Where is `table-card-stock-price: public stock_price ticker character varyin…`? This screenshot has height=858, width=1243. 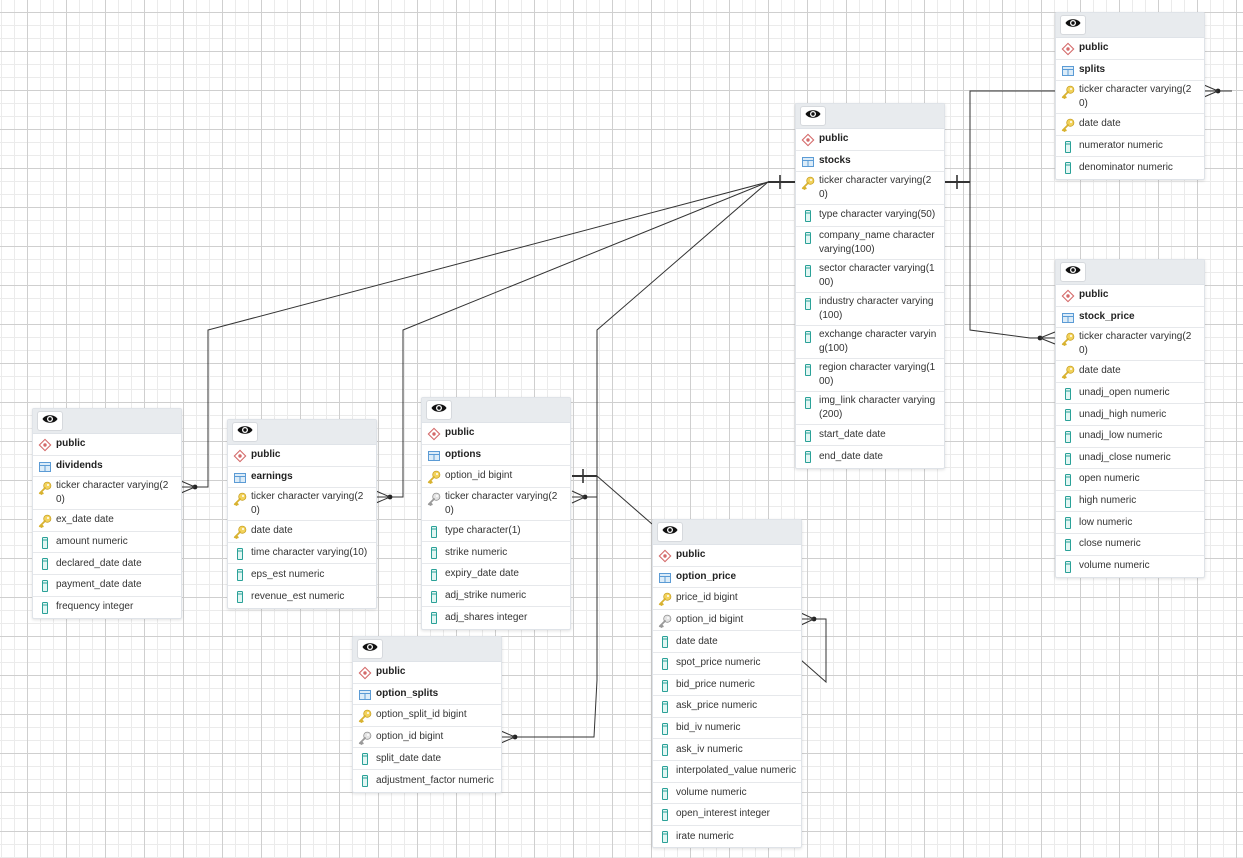 table-card-stock-price: public stock_price ticker character varyin… is located at coordinates (1130, 419).